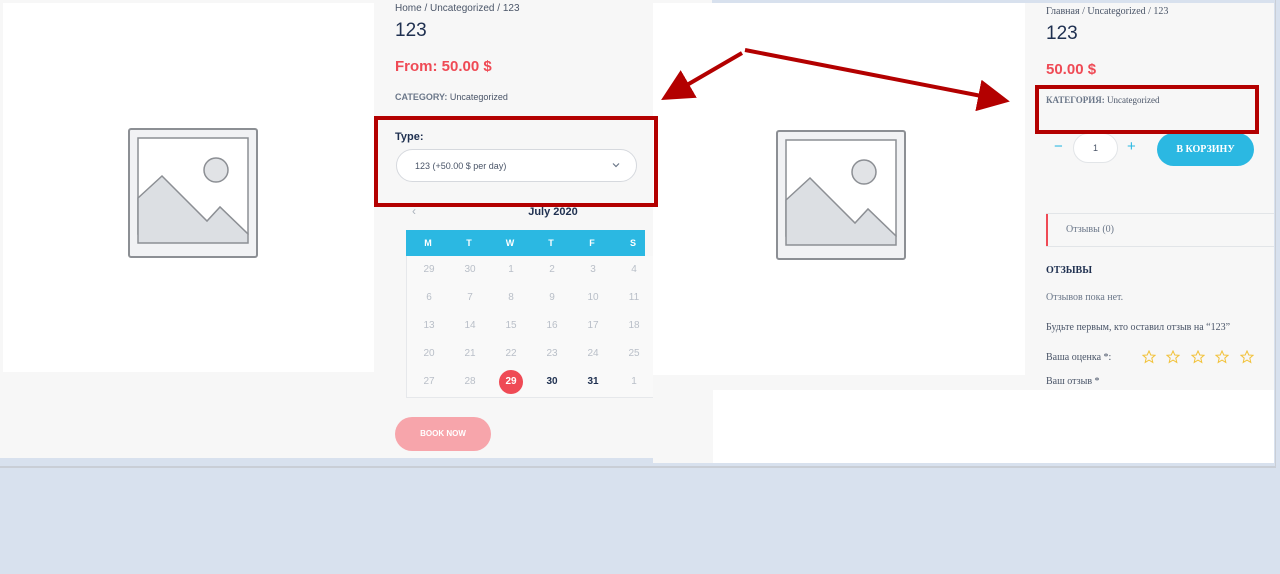 The image size is (1280, 574). I want to click on calendar-day: 21, so click(470, 353).